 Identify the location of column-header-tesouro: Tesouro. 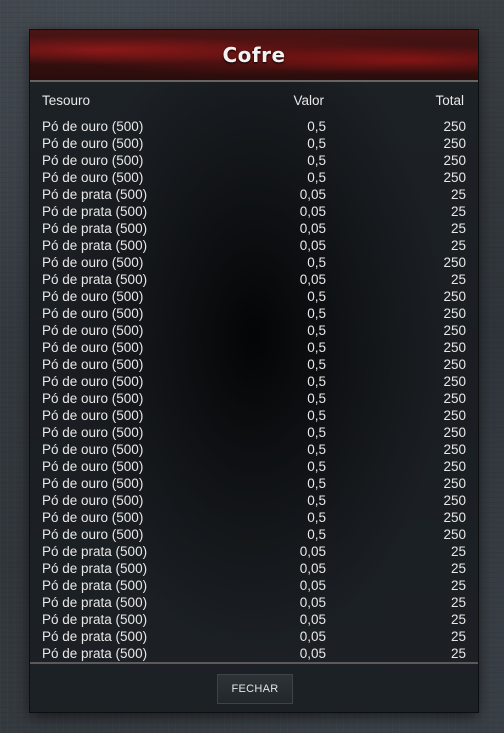
(66, 100).